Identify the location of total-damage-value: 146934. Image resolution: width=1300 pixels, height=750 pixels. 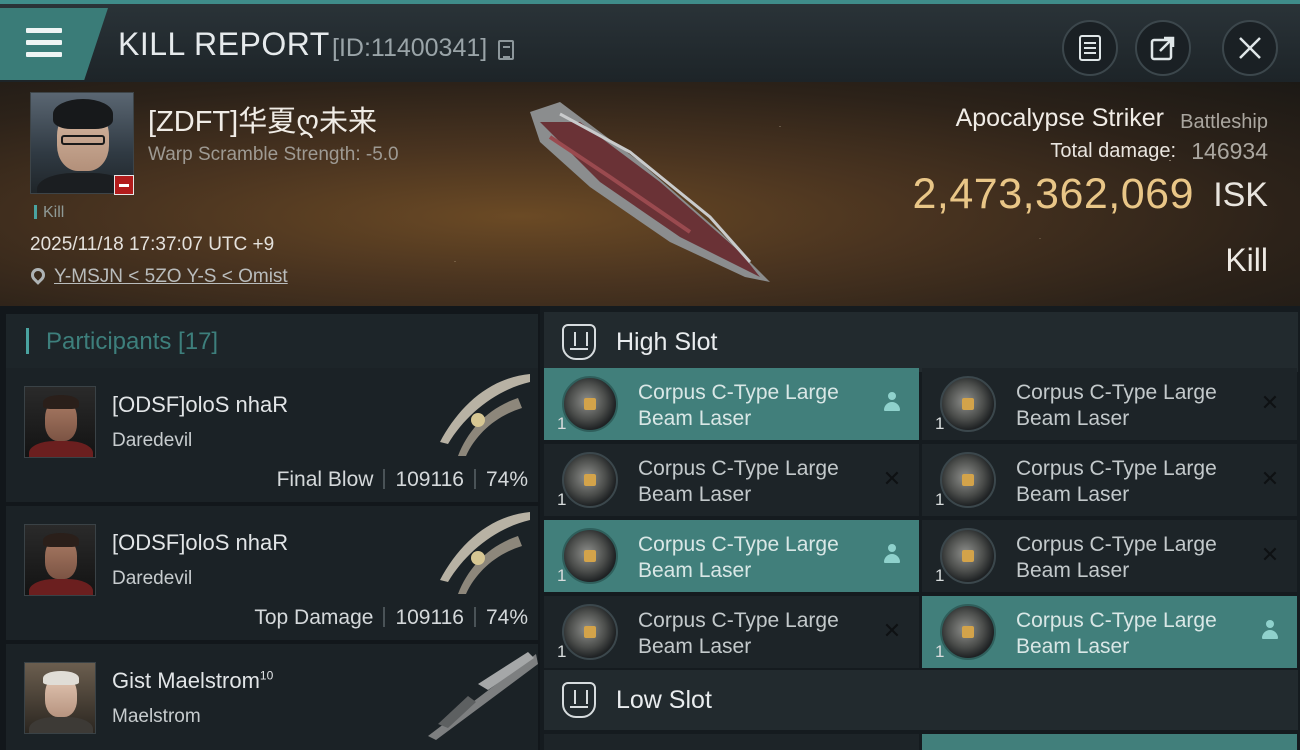
(1229, 151).